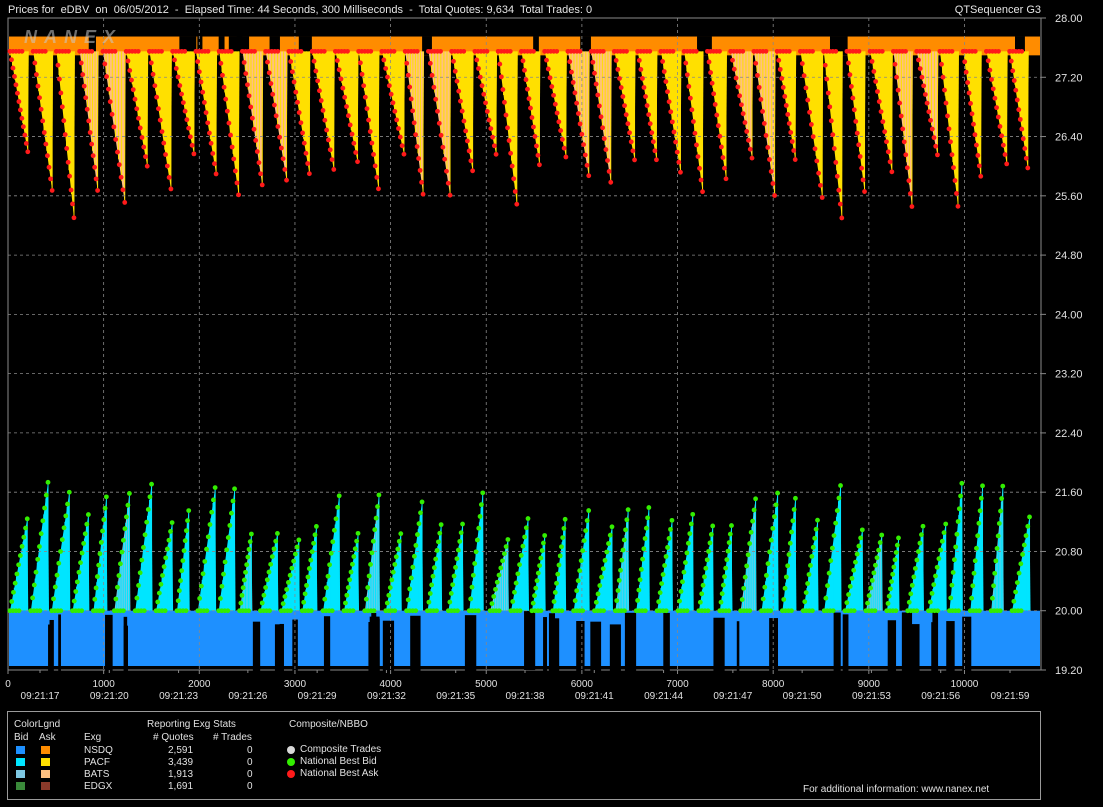 The image size is (1103, 807). Describe the element at coordinates (1010, 696) in the screenshot. I see `time-tick-label: 09:21:59` at that location.